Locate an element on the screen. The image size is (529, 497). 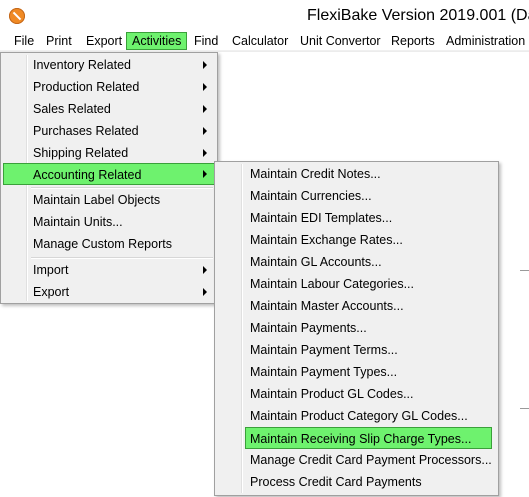
menu-item-inventory-related: Inventory Related is located at coordinates (109, 65).